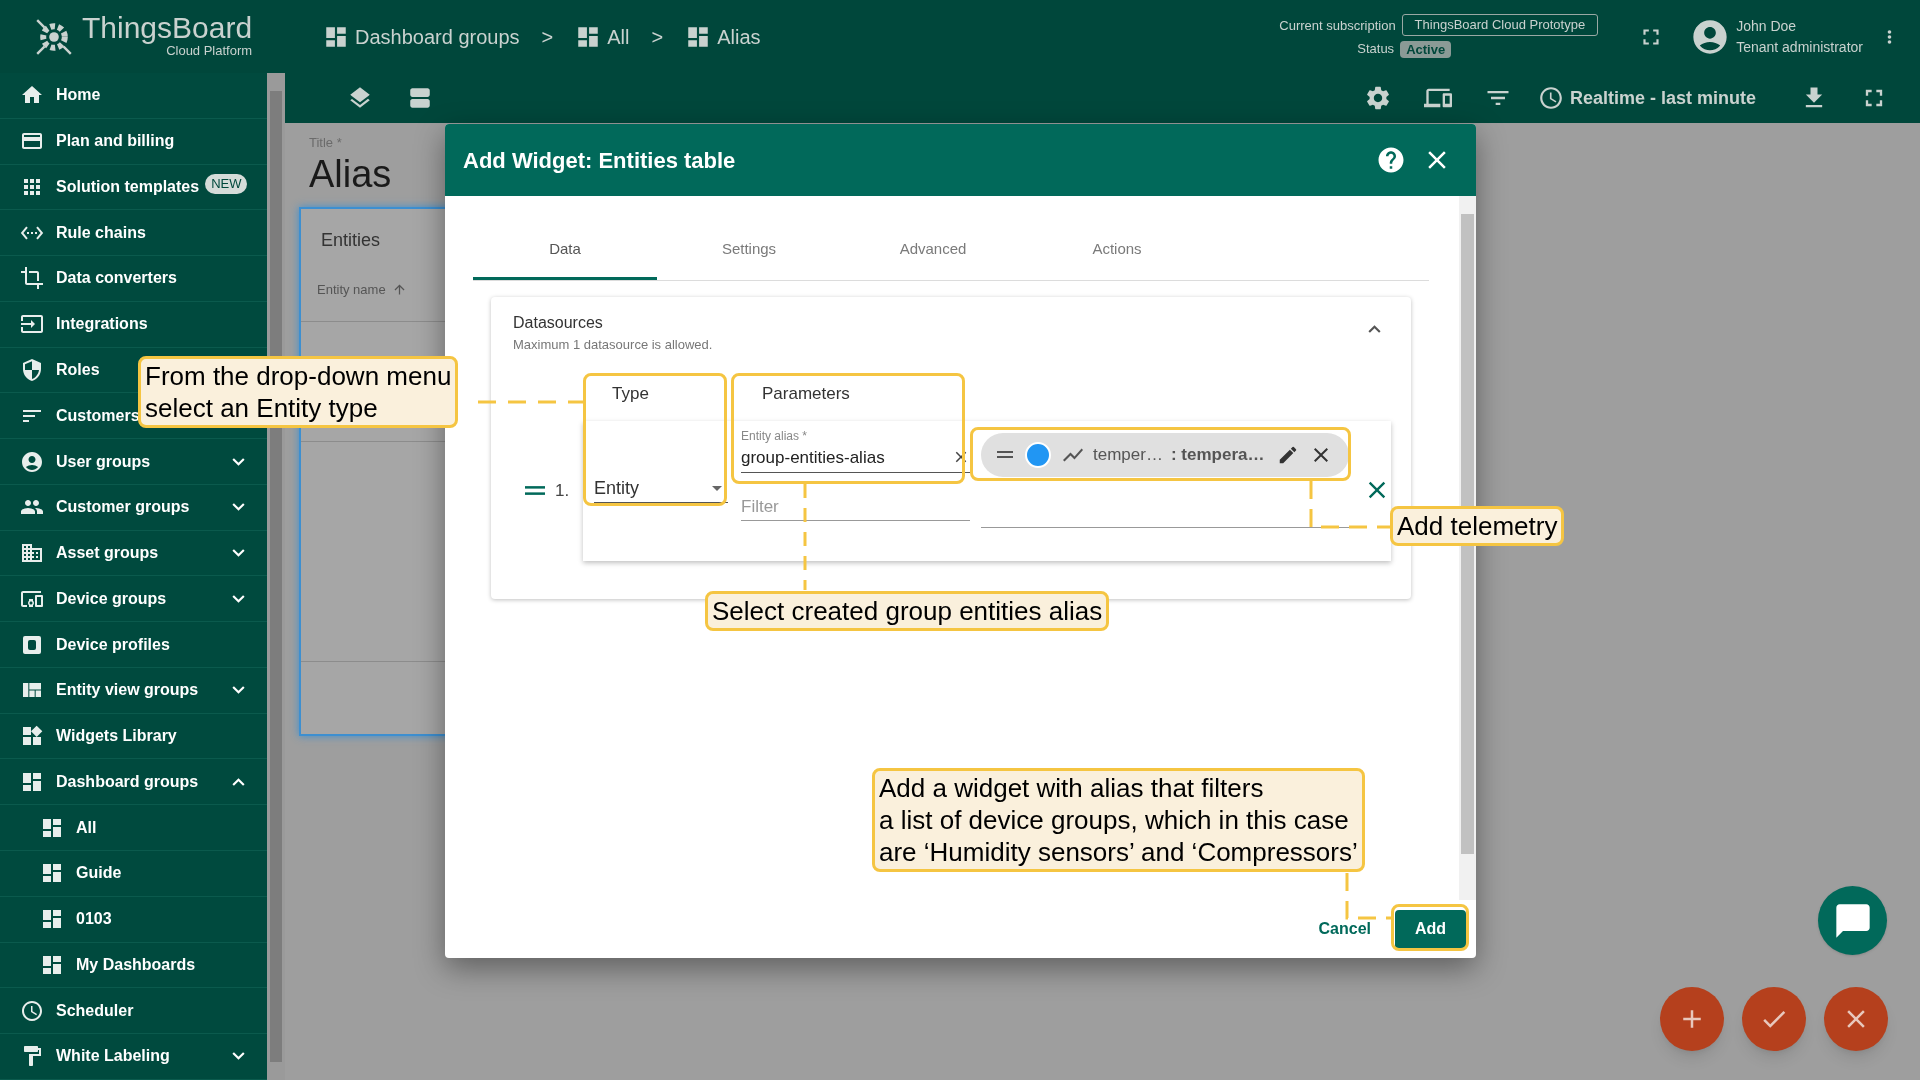 The image size is (1920, 1080). Describe the element at coordinates (613, 345) in the screenshot. I see `section-hint: Maximum 1 datasource is allowed.` at that location.